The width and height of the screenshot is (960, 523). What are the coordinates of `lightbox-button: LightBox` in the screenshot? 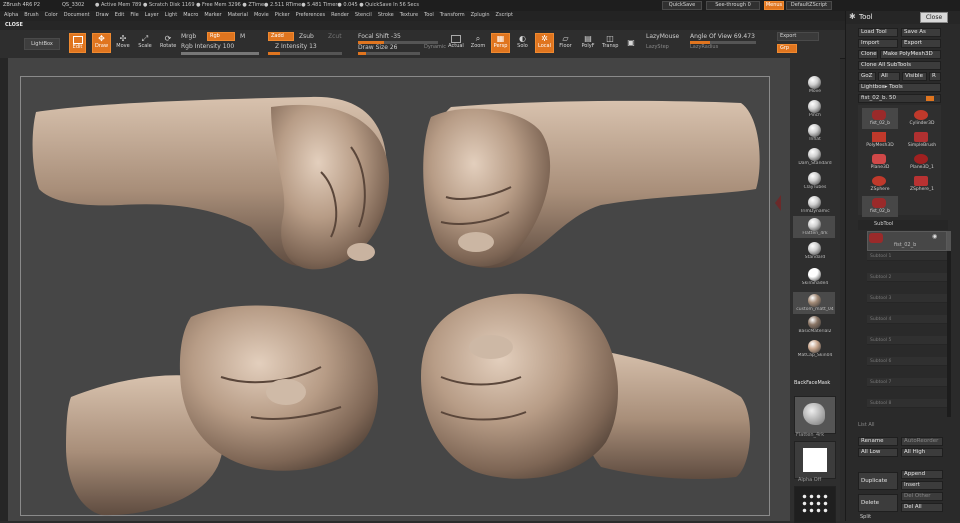 It's located at (42, 44).